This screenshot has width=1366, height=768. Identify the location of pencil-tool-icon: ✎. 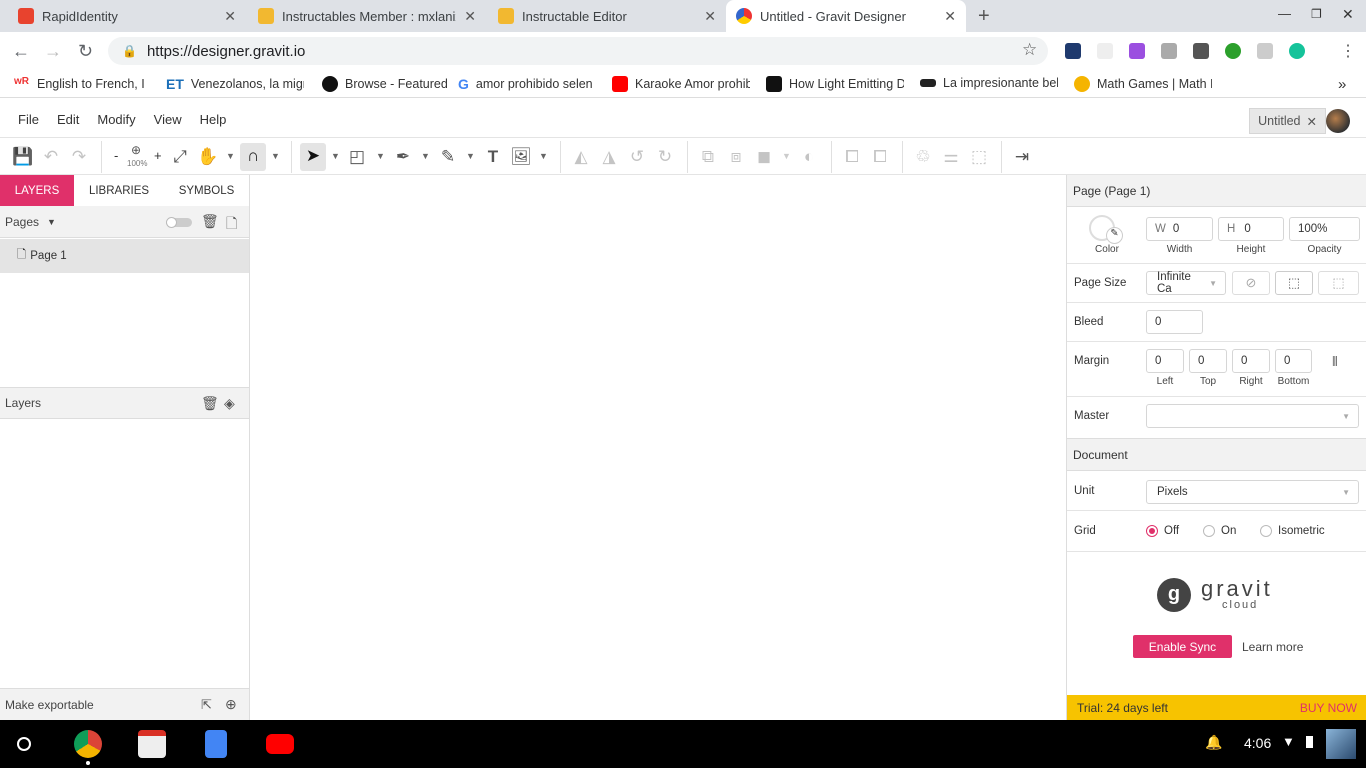
(448, 157).